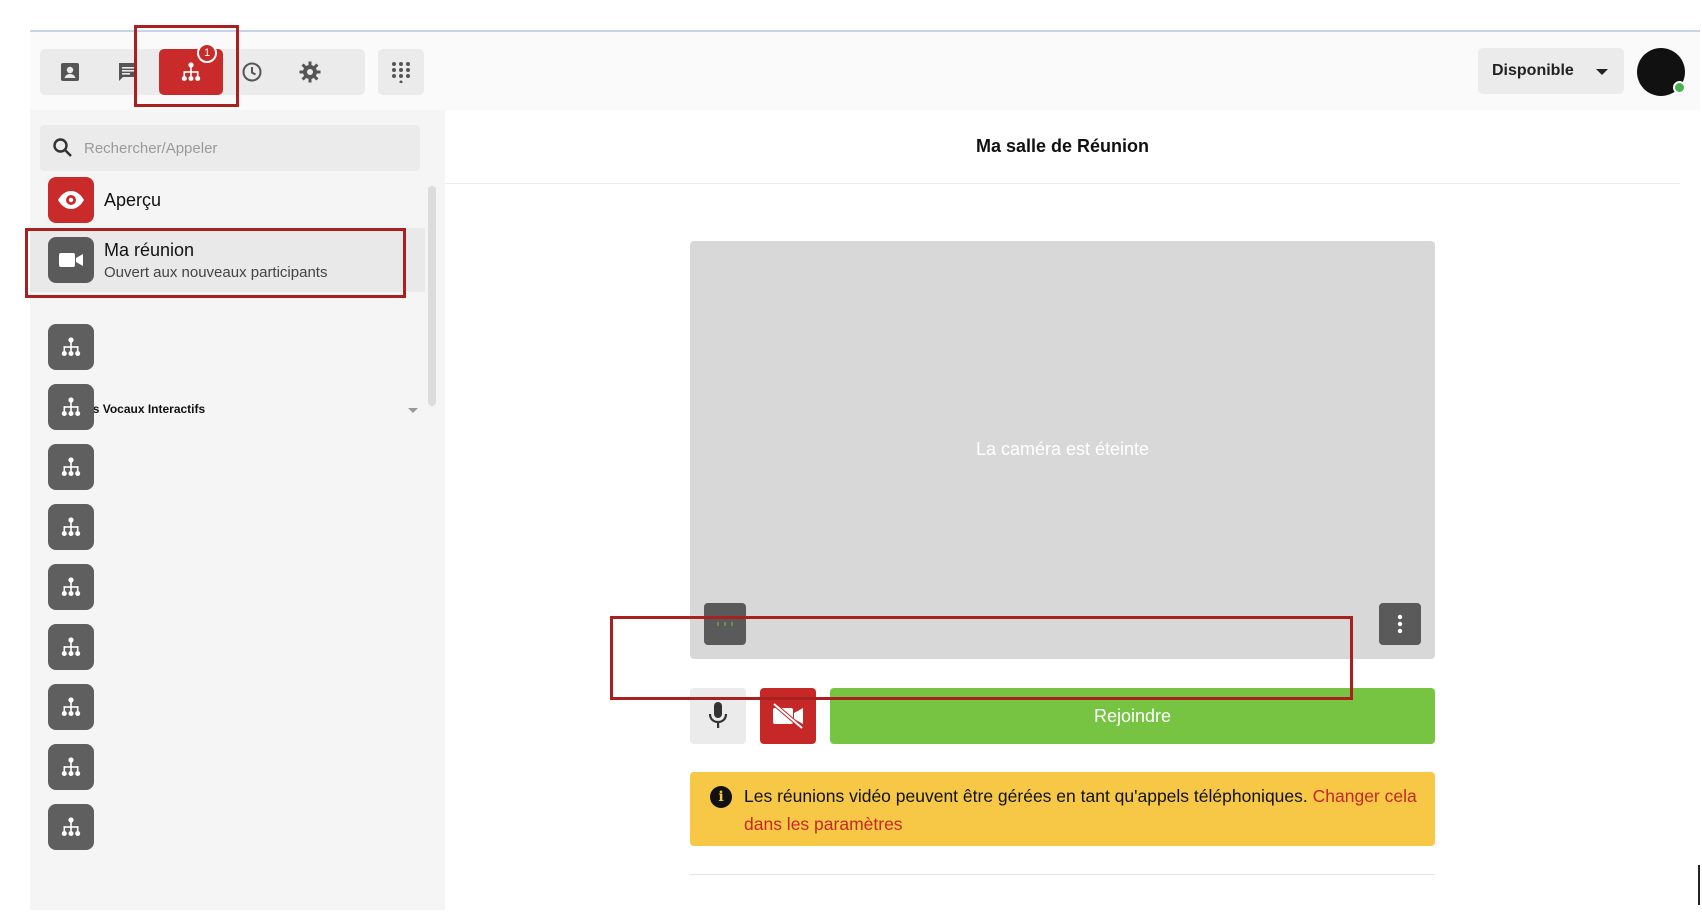 The width and height of the screenshot is (1702, 924). I want to click on avatar, so click(1661, 72).